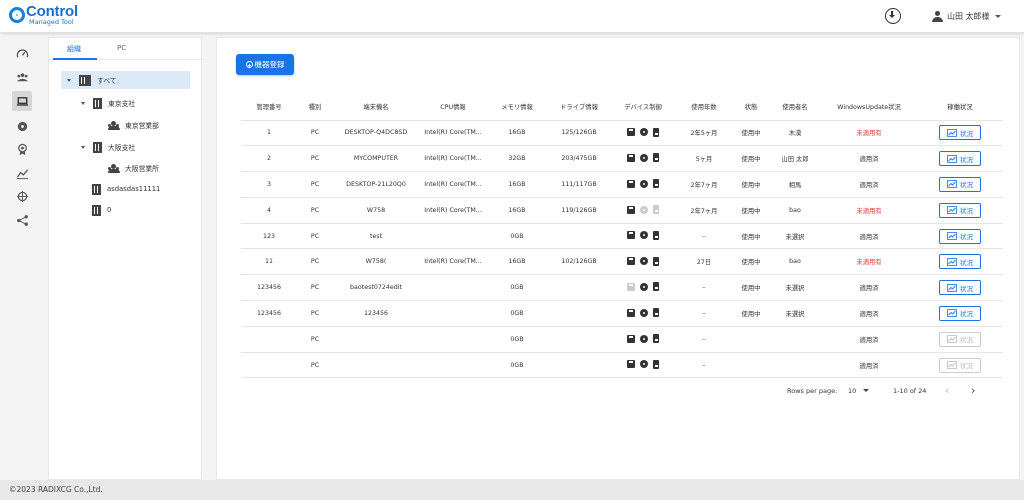 The image size is (1024, 500). Describe the element at coordinates (22, 77) in the screenshot. I see `rail-group-button` at that location.